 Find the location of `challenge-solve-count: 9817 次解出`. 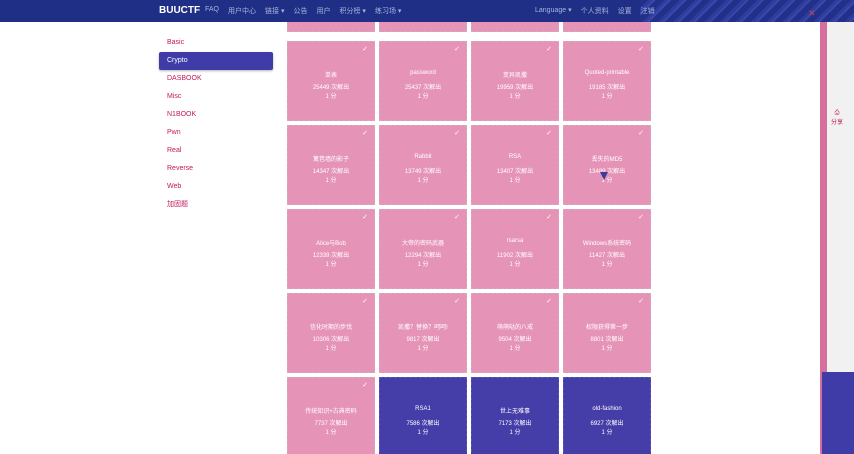

challenge-solve-count: 9817 次解出 is located at coordinates (423, 340).